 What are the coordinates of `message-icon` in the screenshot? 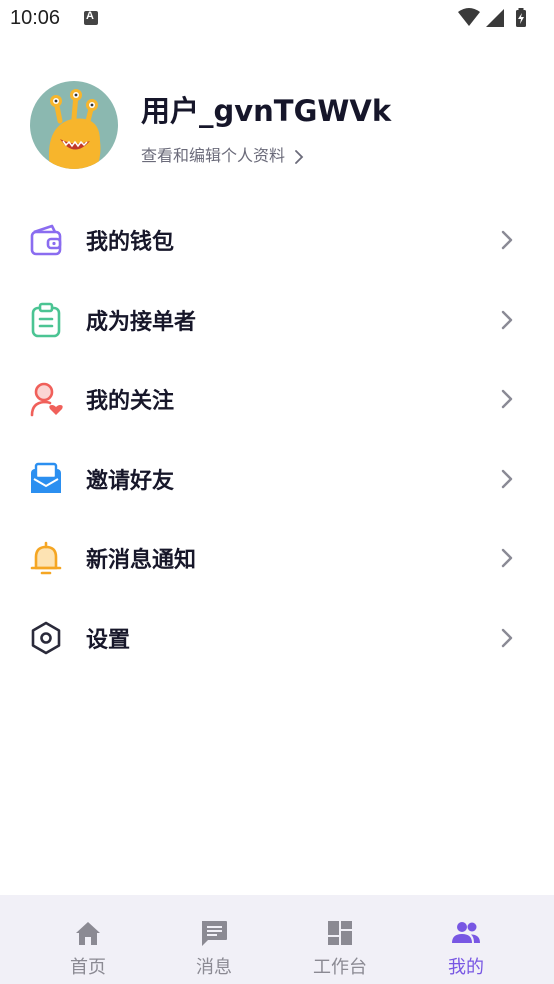 It's located at (214, 933).